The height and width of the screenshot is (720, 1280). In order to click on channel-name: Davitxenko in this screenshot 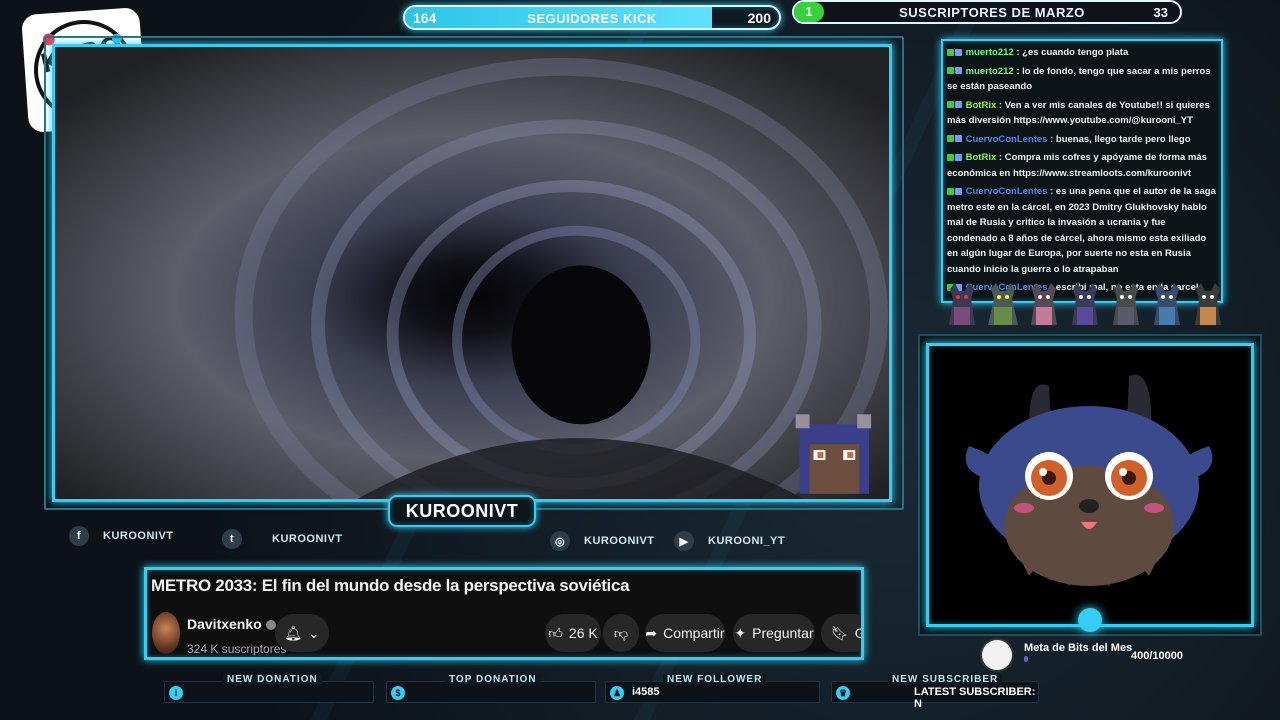, I will do `click(231, 624)`.